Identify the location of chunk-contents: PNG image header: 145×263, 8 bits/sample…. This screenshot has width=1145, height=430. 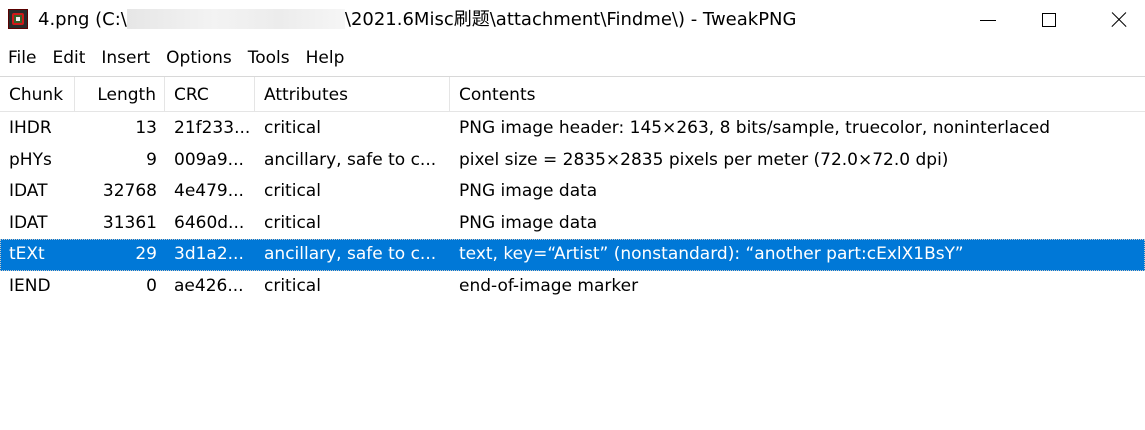
(755, 128).